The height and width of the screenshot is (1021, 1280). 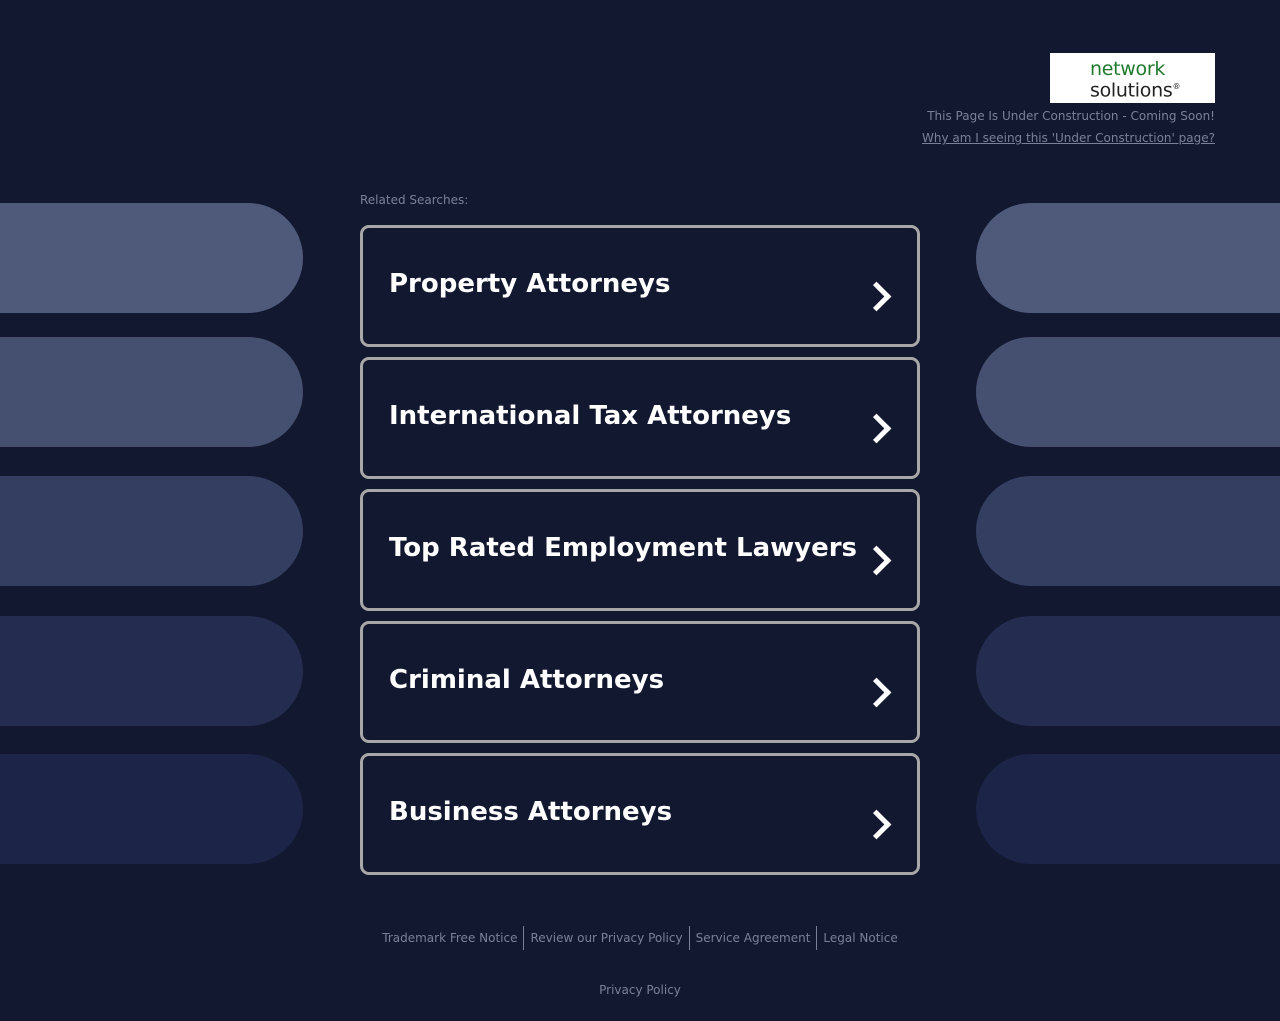 I want to click on legal-notice-link: Legal Notice, so click(x=860, y=938).